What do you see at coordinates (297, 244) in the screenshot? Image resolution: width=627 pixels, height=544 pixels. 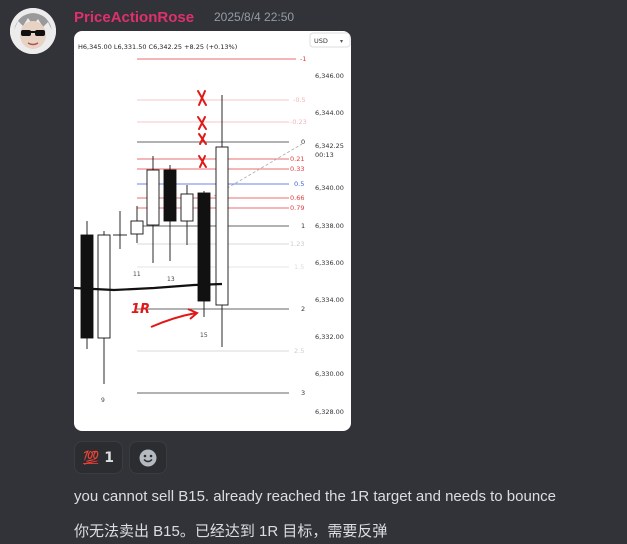 I see `fib-label: 1.23` at bounding box center [297, 244].